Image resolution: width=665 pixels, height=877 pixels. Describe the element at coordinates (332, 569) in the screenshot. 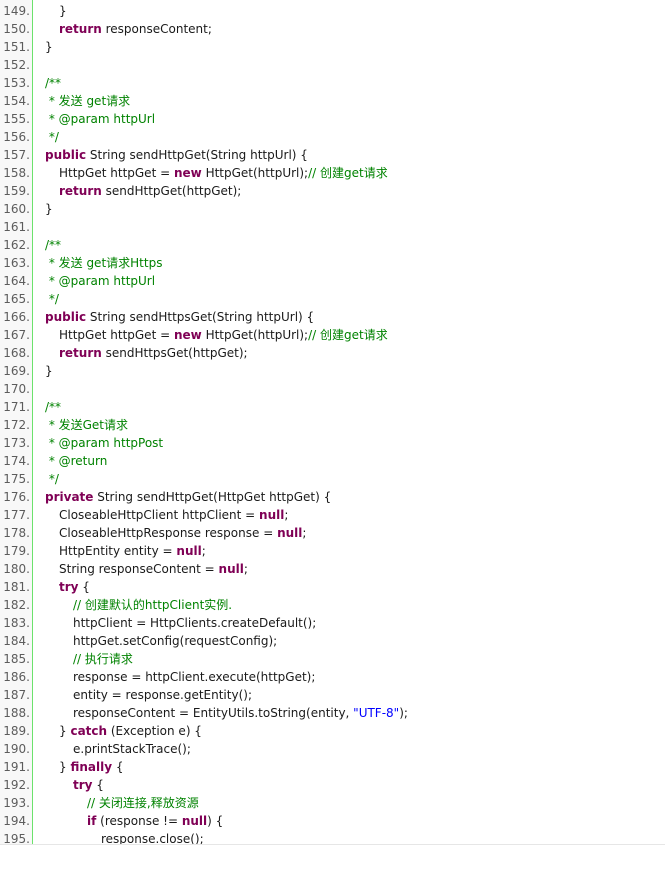

I see `code-line: 180. String responseContent = null;` at that location.